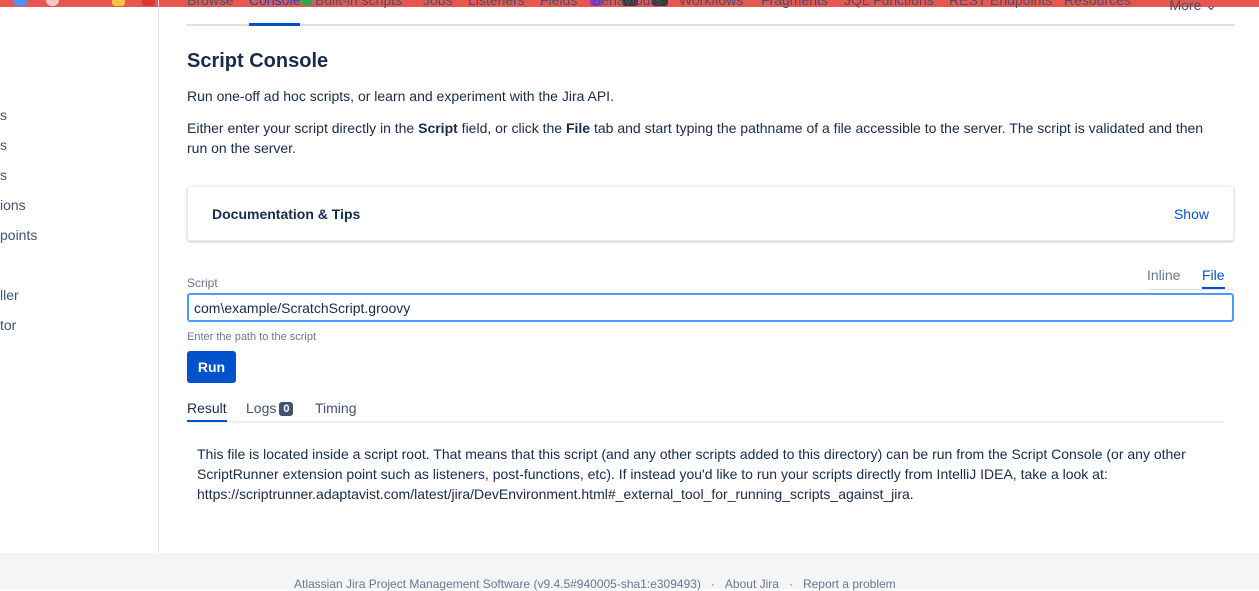  What do you see at coordinates (1185, 6) in the screenshot?
I see `more-label: More` at bounding box center [1185, 6].